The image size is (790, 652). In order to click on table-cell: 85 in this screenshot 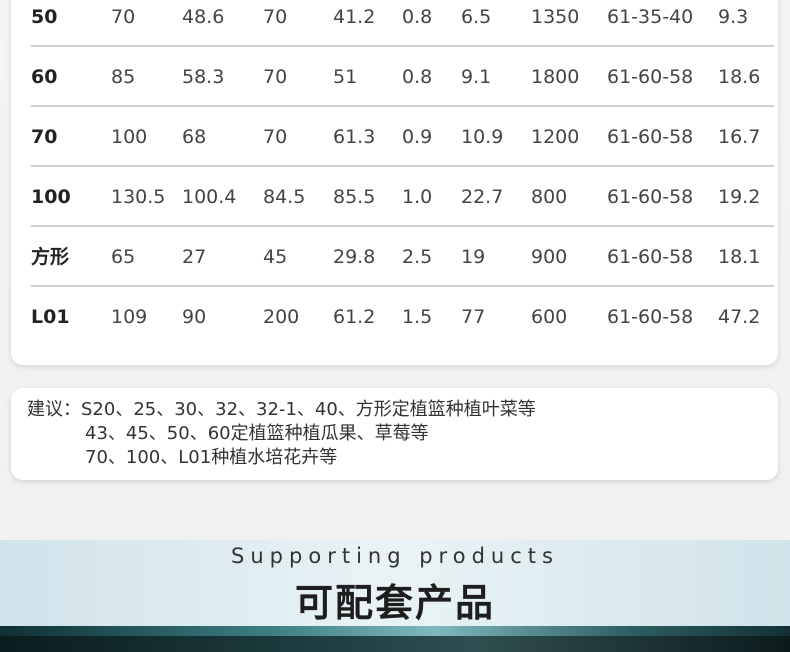, I will do `click(123, 77)`.